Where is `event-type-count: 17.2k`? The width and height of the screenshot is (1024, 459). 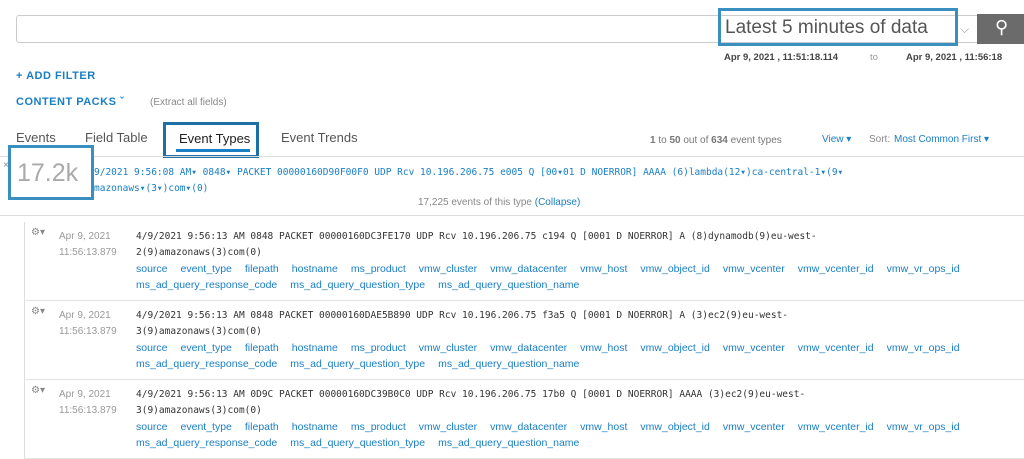 event-type-count: 17.2k is located at coordinates (51, 172).